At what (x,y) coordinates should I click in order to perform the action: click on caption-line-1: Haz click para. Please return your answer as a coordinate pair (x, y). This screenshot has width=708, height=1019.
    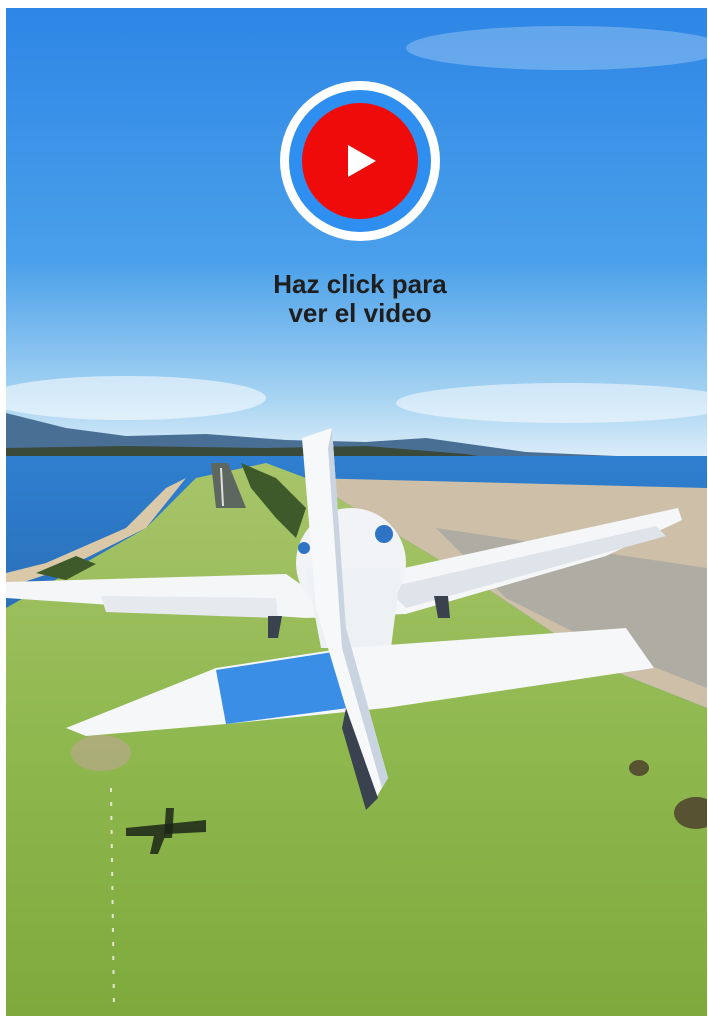
    Looking at the image, I should click on (360, 284).